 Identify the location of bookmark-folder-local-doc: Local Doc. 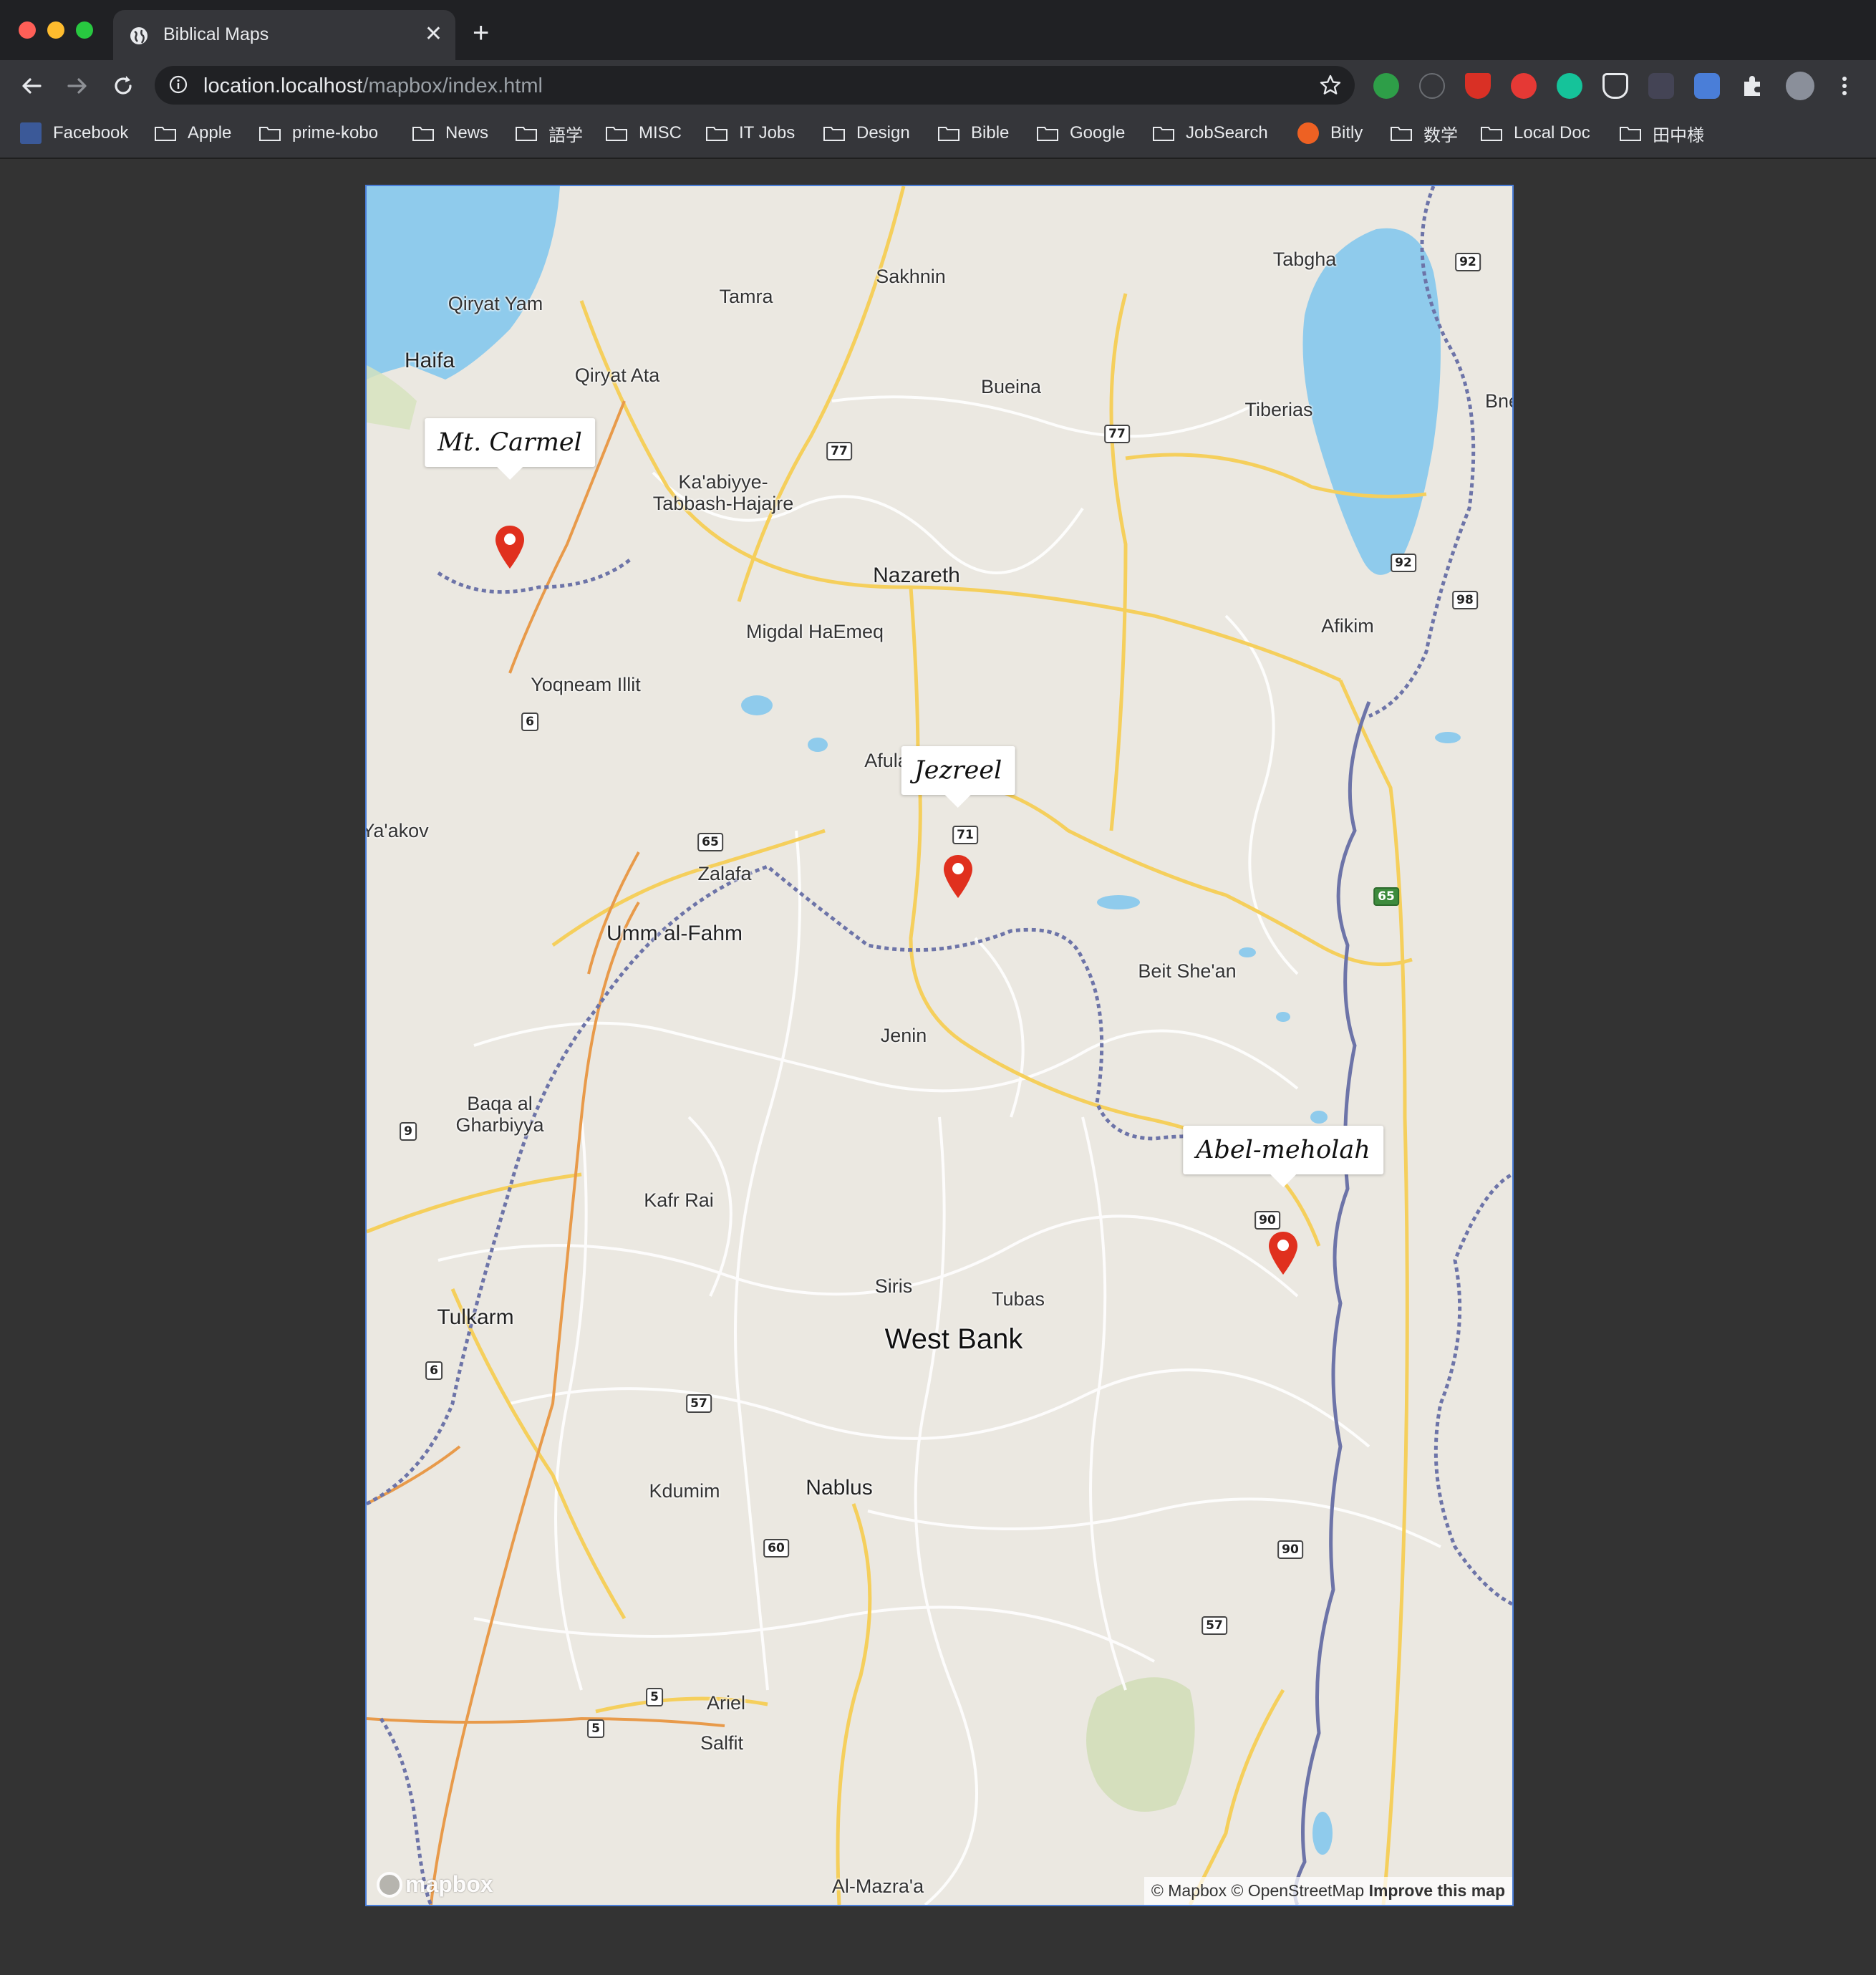
(1536, 133).